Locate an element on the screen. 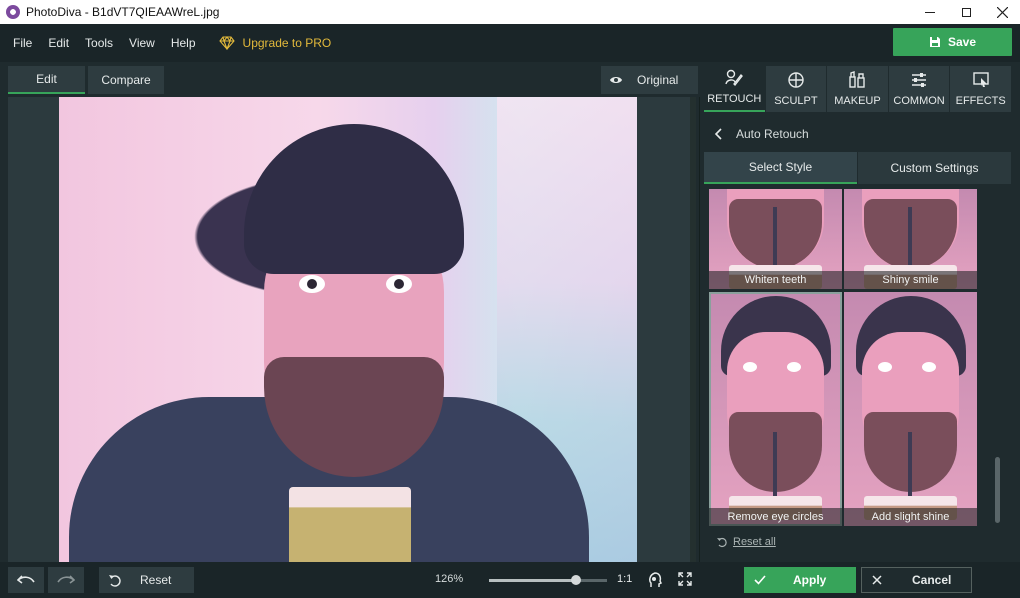 Image resolution: width=1020 pixels, height=598 pixels. minimize-icon is located at coordinates (930, 12).